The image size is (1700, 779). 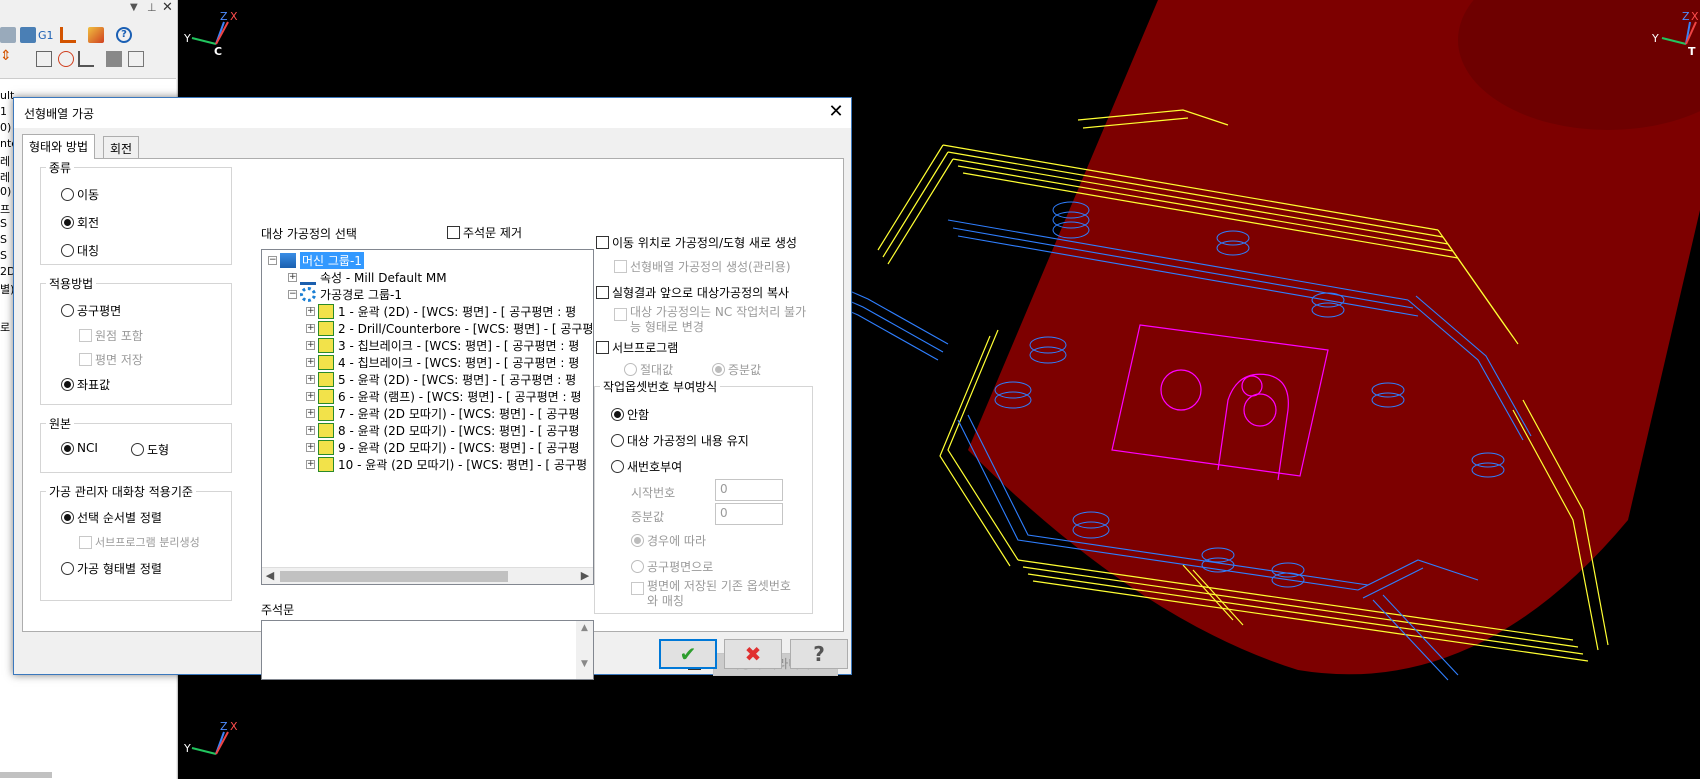 I want to click on radio-mirror: 대칭, so click(x=80, y=250).